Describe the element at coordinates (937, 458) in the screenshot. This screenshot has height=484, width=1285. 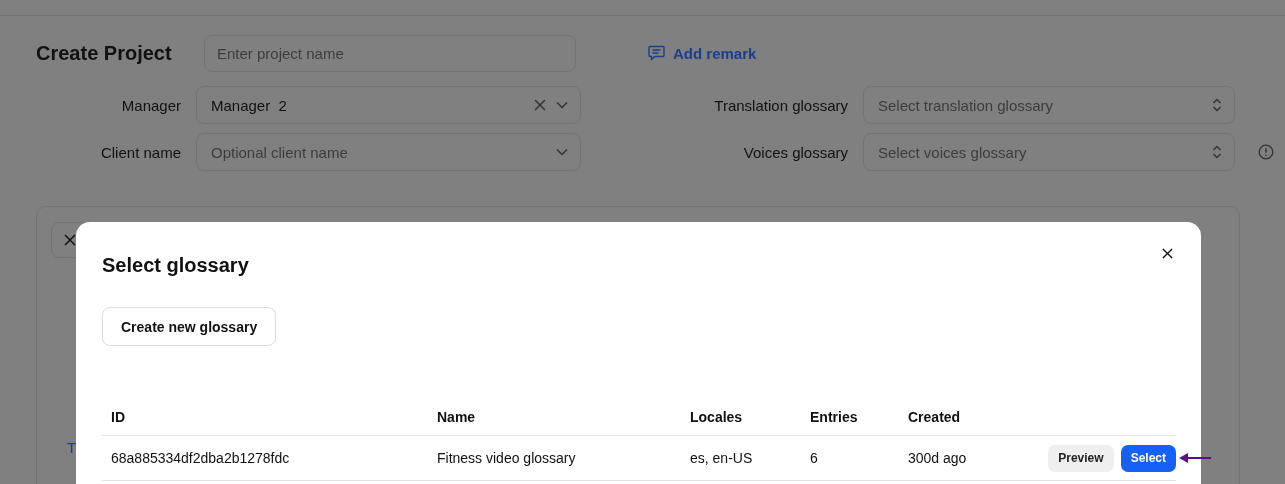
I see `table-cell-text: 300d ago` at that location.